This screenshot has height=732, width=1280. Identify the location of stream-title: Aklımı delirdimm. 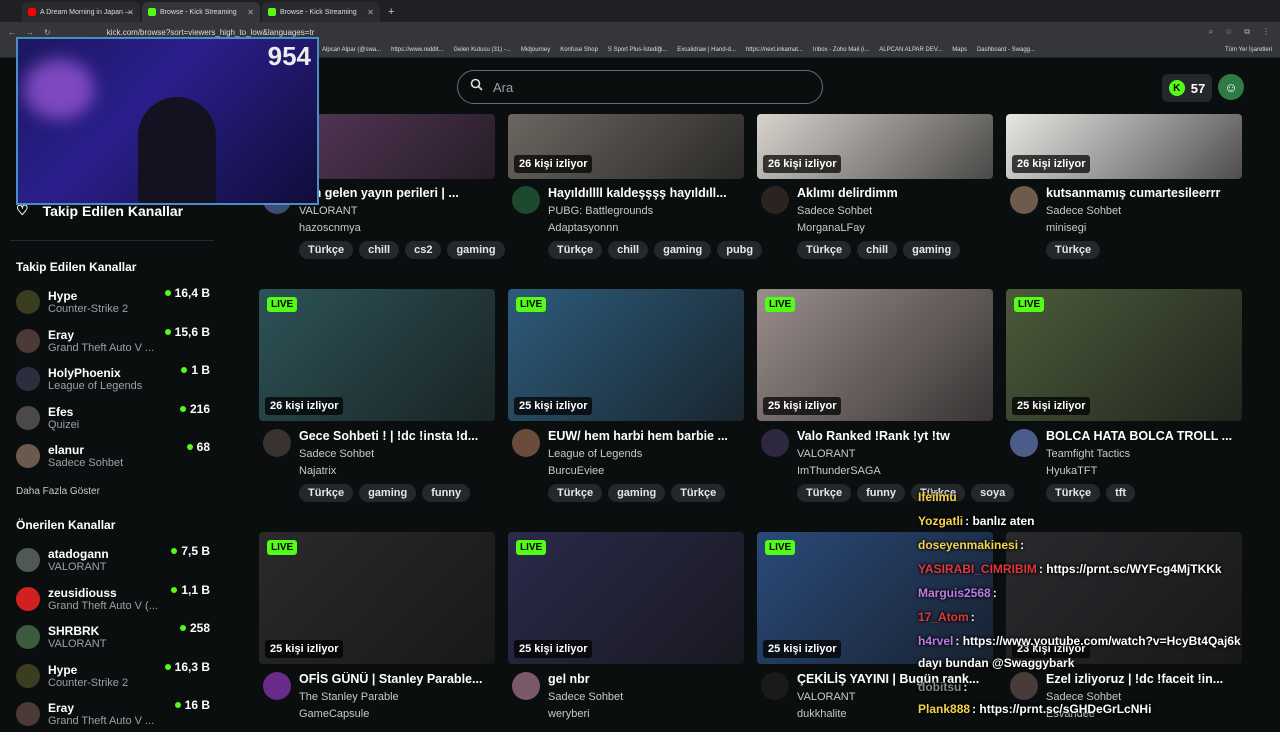
(895, 193).